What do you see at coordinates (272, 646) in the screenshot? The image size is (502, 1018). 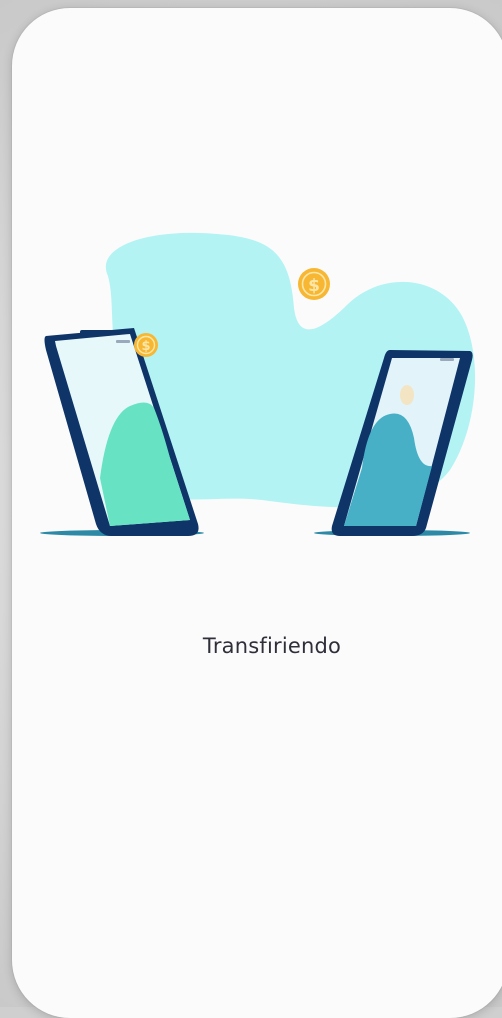 I see `transfer-status-label: Transfiriendo` at bounding box center [272, 646].